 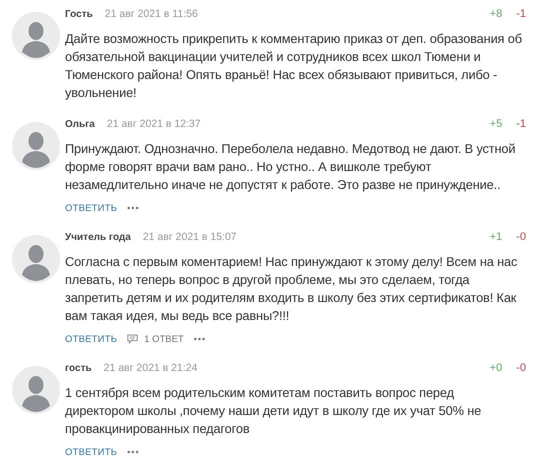 What do you see at coordinates (151, 14) in the screenshot?
I see `comment-date: 21 авг 2021 в 11:56` at bounding box center [151, 14].